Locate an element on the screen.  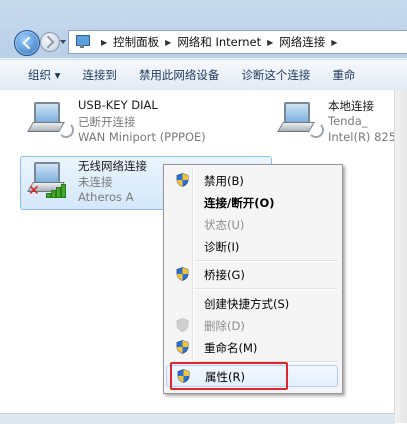
menu-item-bridge: 桥接(G) is located at coordinates (252, 274).